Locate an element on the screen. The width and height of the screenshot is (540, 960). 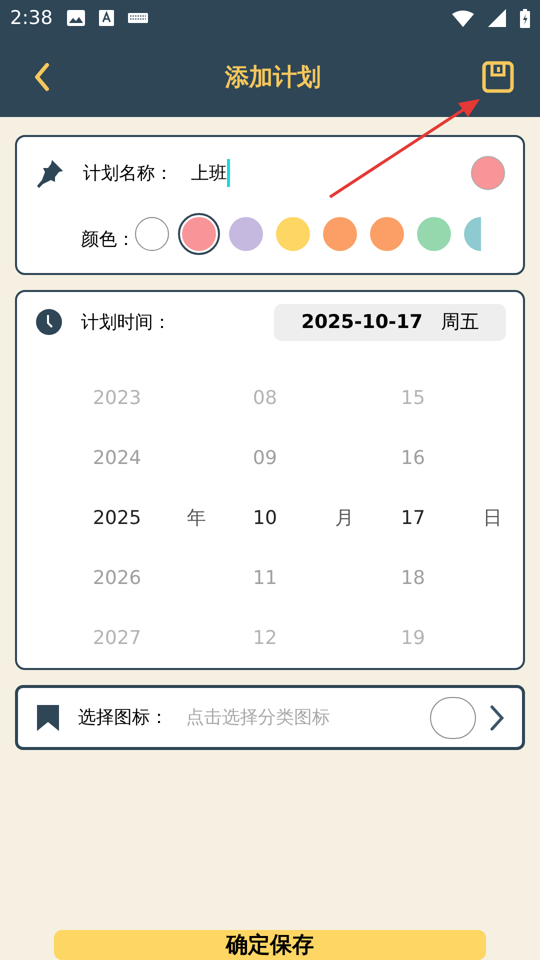
clock-icon is located at coordinates (49, 322).